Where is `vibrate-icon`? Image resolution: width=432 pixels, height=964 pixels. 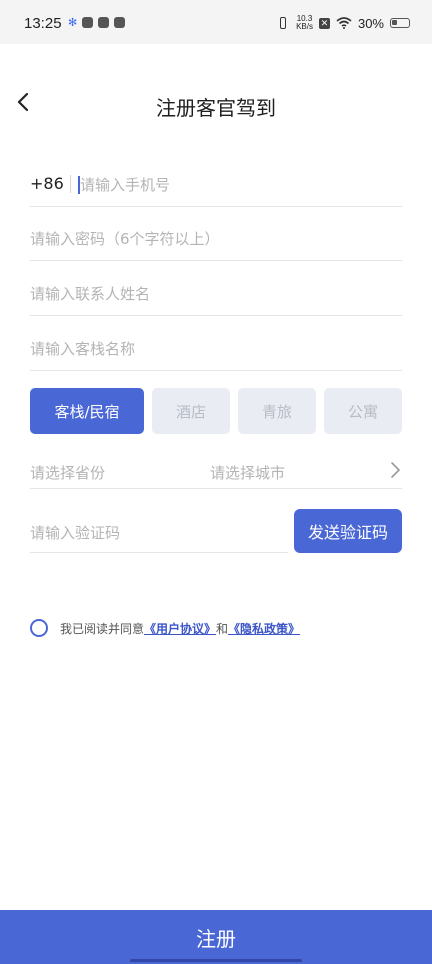
vibrate-icon is located at coordinates (283, 23).